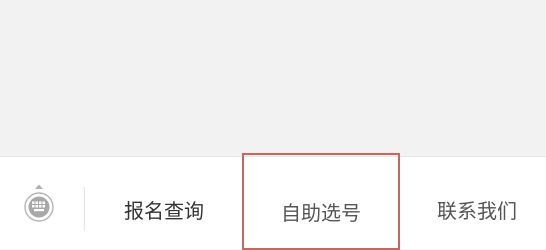 The width and height of the screenshot is (546, 250). What do you see at coordinates (84, 209) in the screenshot?
I see `menu-divider` at bounding box center [84, 209].